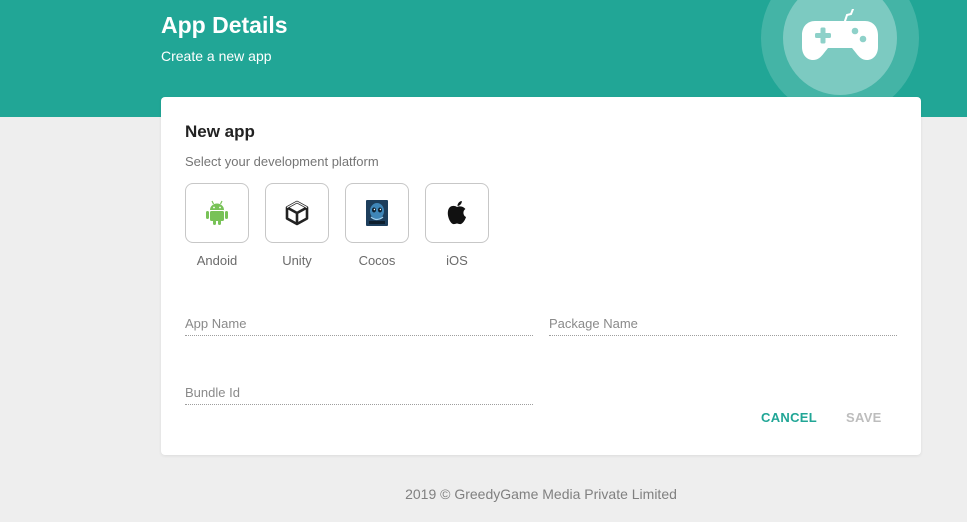  What do you see at coordinates (457, 260) in the screenshot?
I see `platform-label-ios: iOS` at bounding box center [457, 260].